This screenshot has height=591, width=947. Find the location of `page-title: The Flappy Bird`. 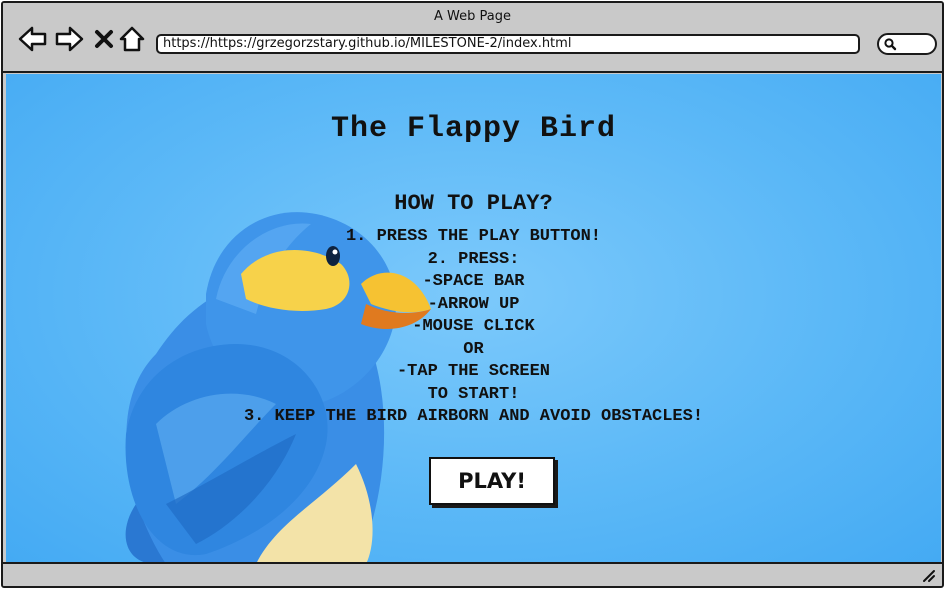

page-title: The Flappy Bird is located at coordinates (473, 129).